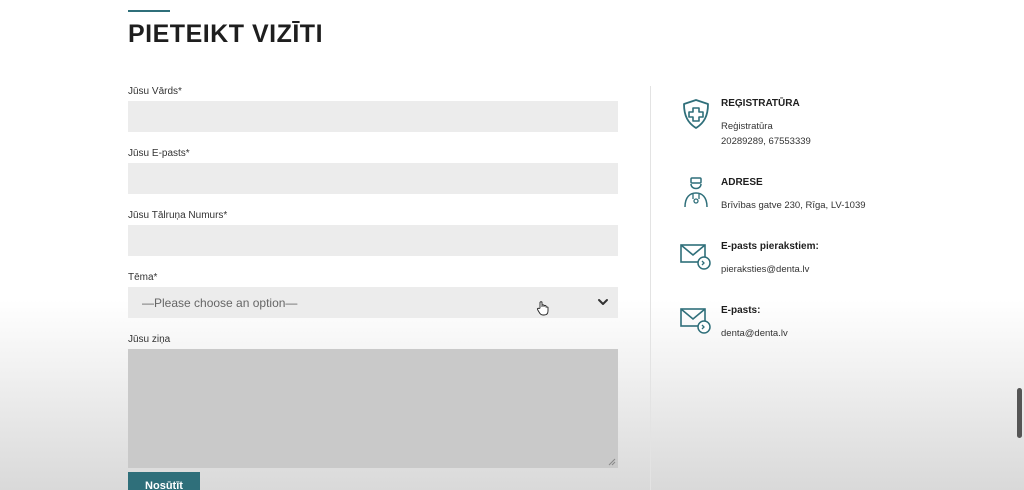 The height and width of the screenshot is (490, 1024). Describe the element at coordinates (742, 182) in the screenshot. I see `address-heading: ADRESE` at that location.